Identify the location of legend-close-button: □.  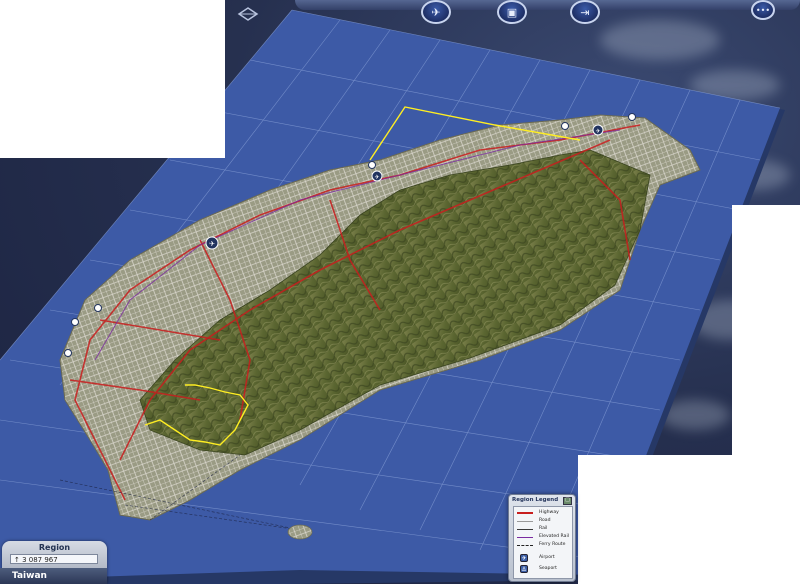
(567, 501).